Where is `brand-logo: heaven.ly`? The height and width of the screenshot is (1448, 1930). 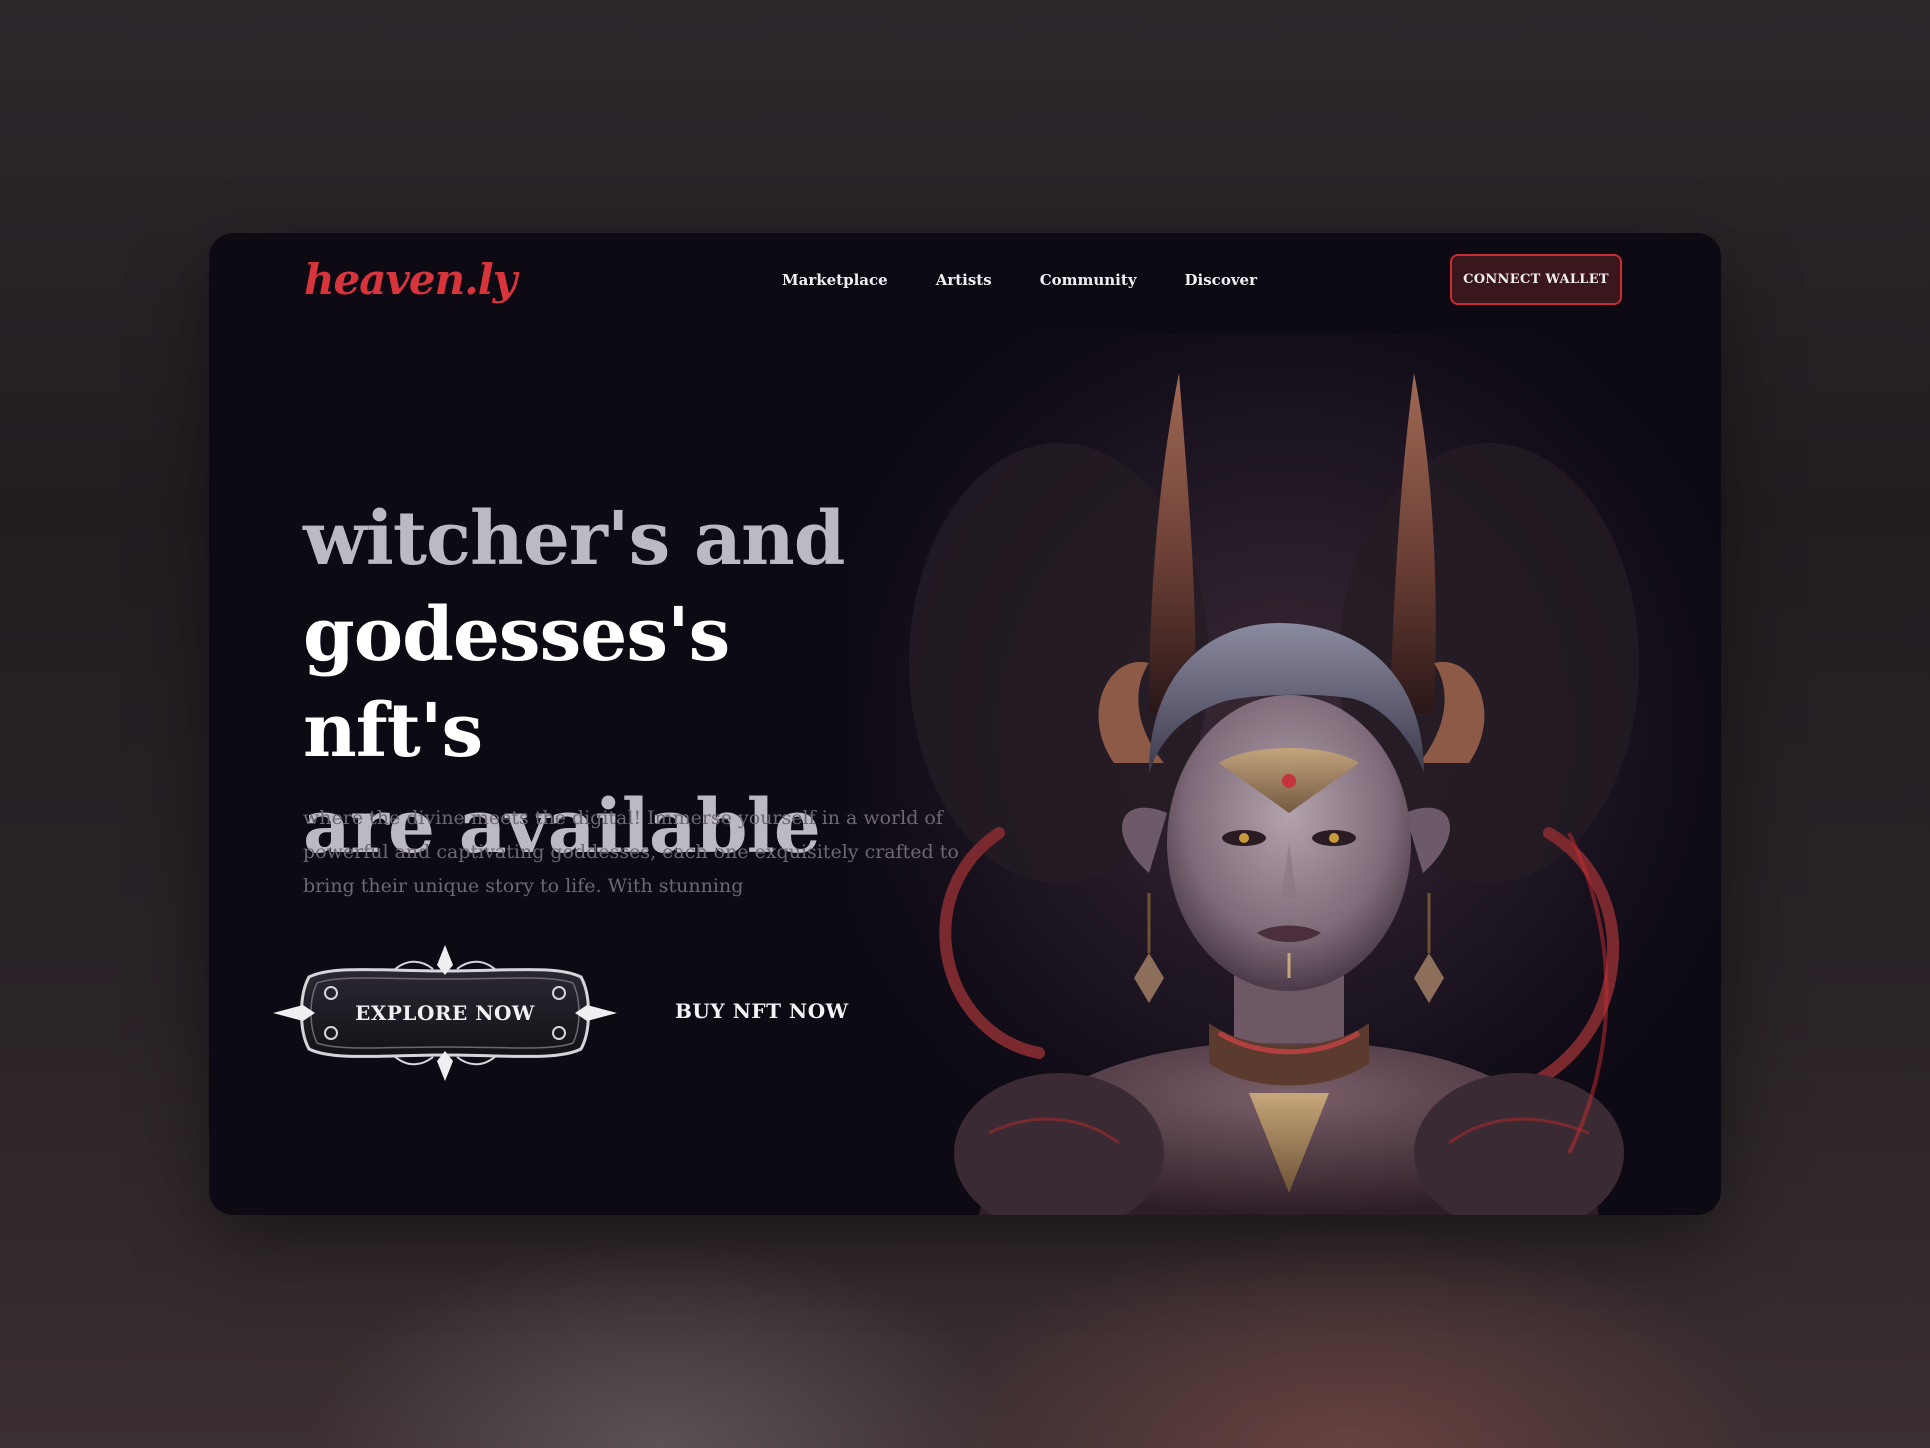 brand-logo: heaven.ly is located at coordinates (410, 279).